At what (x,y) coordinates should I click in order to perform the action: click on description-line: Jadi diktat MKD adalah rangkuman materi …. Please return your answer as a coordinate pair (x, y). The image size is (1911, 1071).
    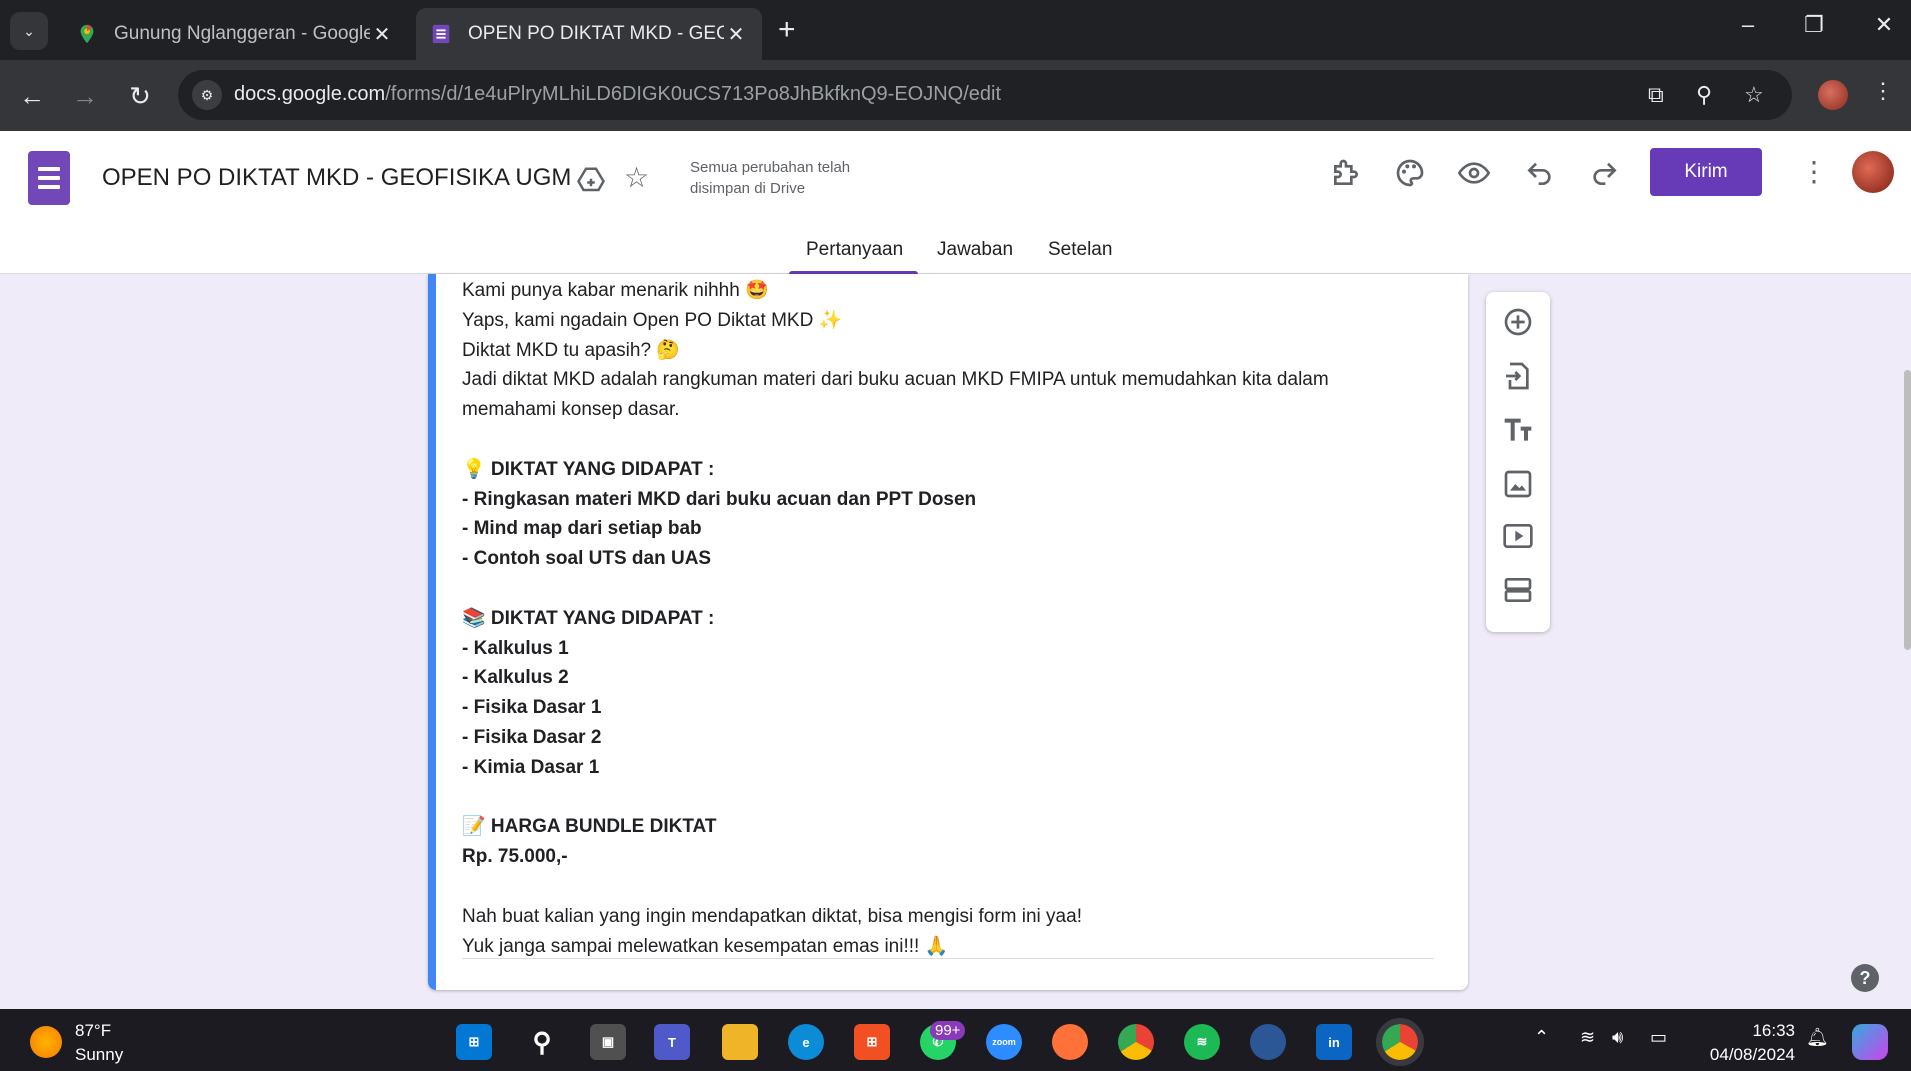
    Looking at the image, I should click on (895, 380).